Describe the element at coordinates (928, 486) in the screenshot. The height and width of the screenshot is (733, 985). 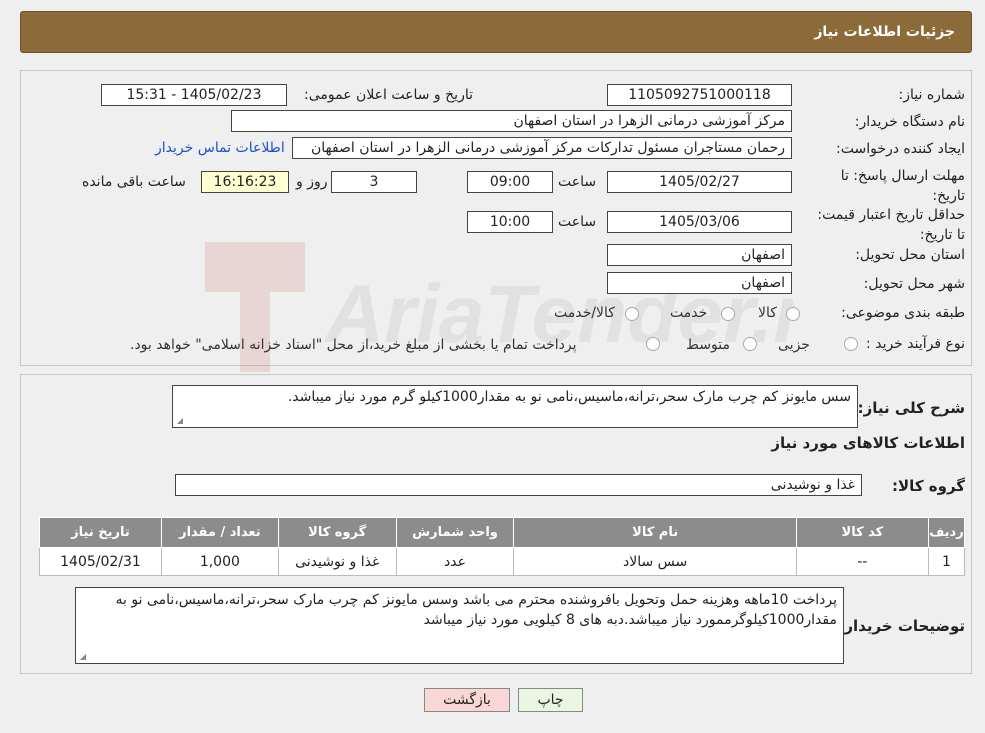
I see `goods-group-label: گروه کالا:` at that location.